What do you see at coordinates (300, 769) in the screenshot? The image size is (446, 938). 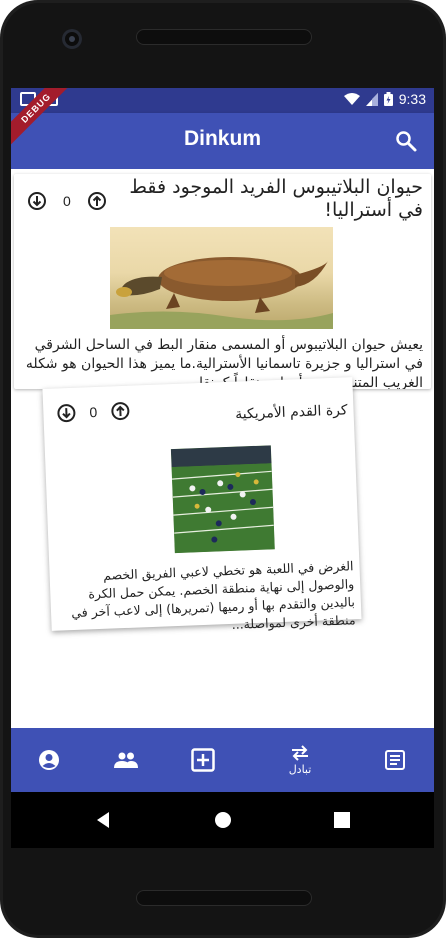 I see `nav-label-exchange: تبادل` at bounding box center [300, 769].